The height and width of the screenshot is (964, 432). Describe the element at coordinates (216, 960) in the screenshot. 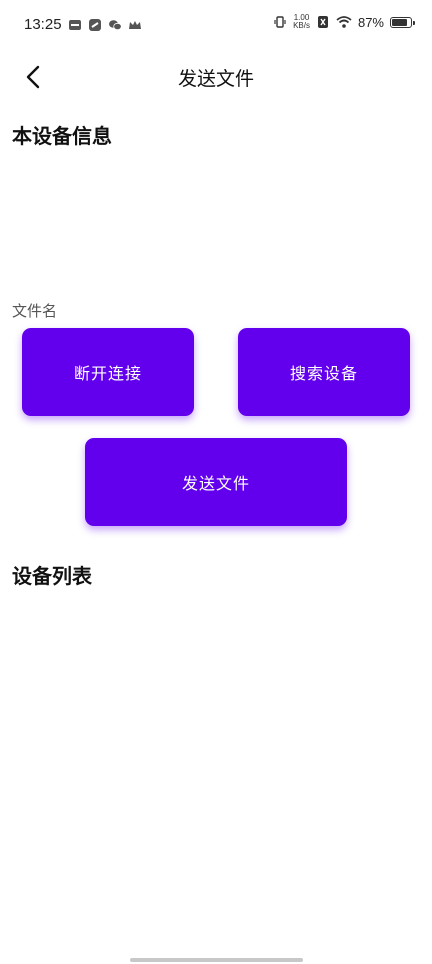

I see `home-indicator` at that location.